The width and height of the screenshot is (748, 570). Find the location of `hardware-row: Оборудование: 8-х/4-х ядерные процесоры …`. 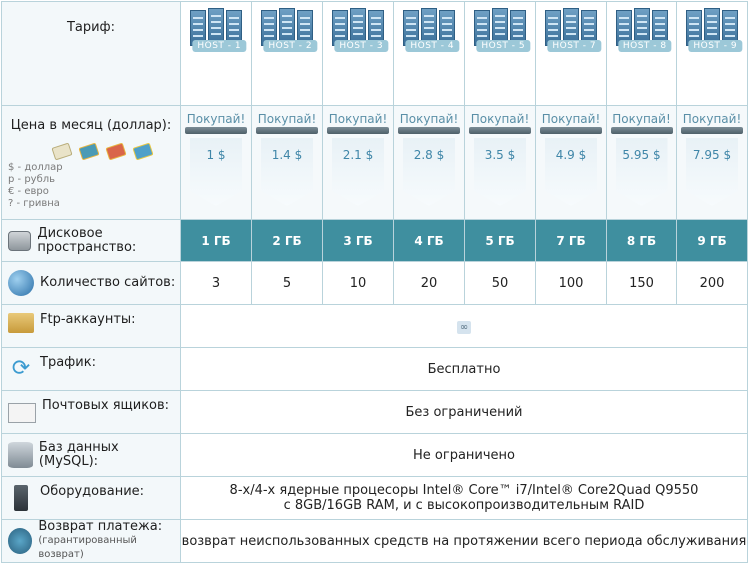

hardware-row: Оборудование: 8-х/4-х ядерные процесоры … is located at coordinates (374, 498).